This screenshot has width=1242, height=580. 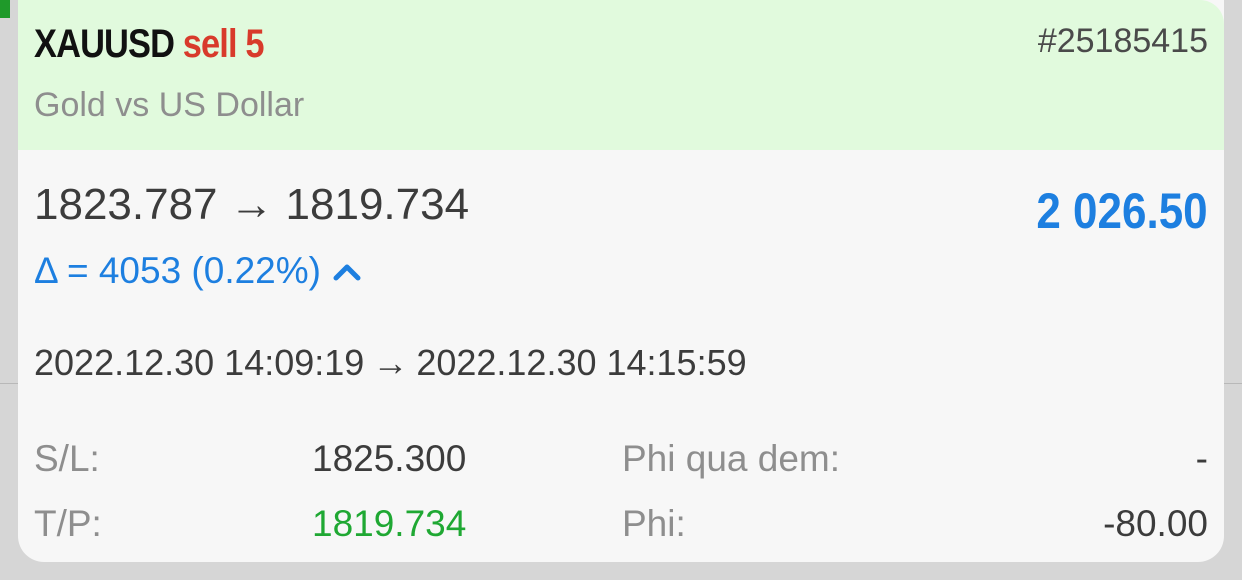 What do you see at coordinates (654, 523) in the screenshot?
I see `commission-label: Phi:` at bounding box center [654, 523].